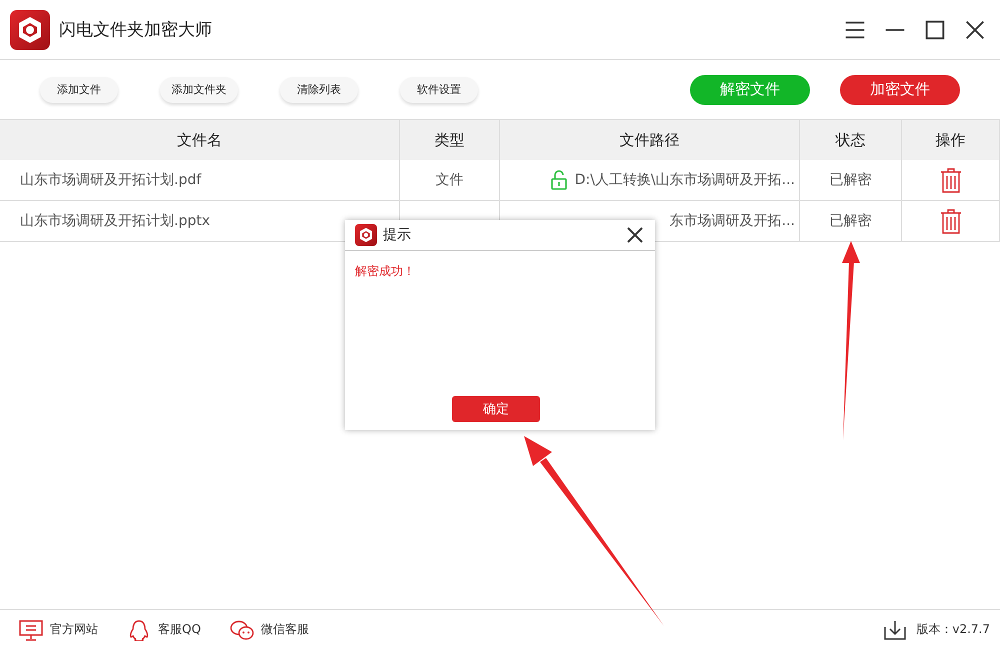 This screenshot has height=649, width=1000. What do you see at coordinates (179, 629) in the screenshot?
I see `footer-link: 客服QQ` at bounding box center [179, 629].